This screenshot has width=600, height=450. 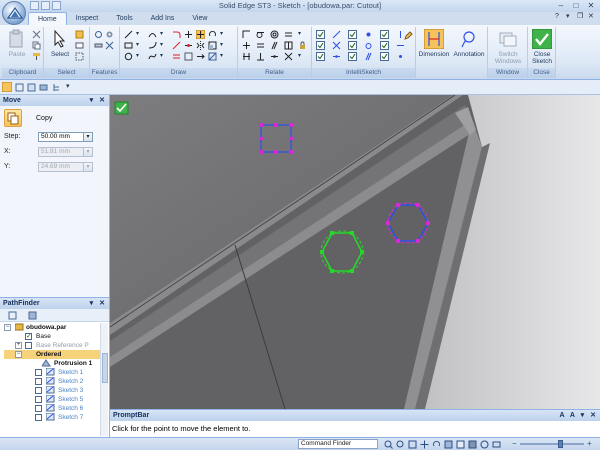 I want to click on sketch-view-icon, so click(x=19, y=87).